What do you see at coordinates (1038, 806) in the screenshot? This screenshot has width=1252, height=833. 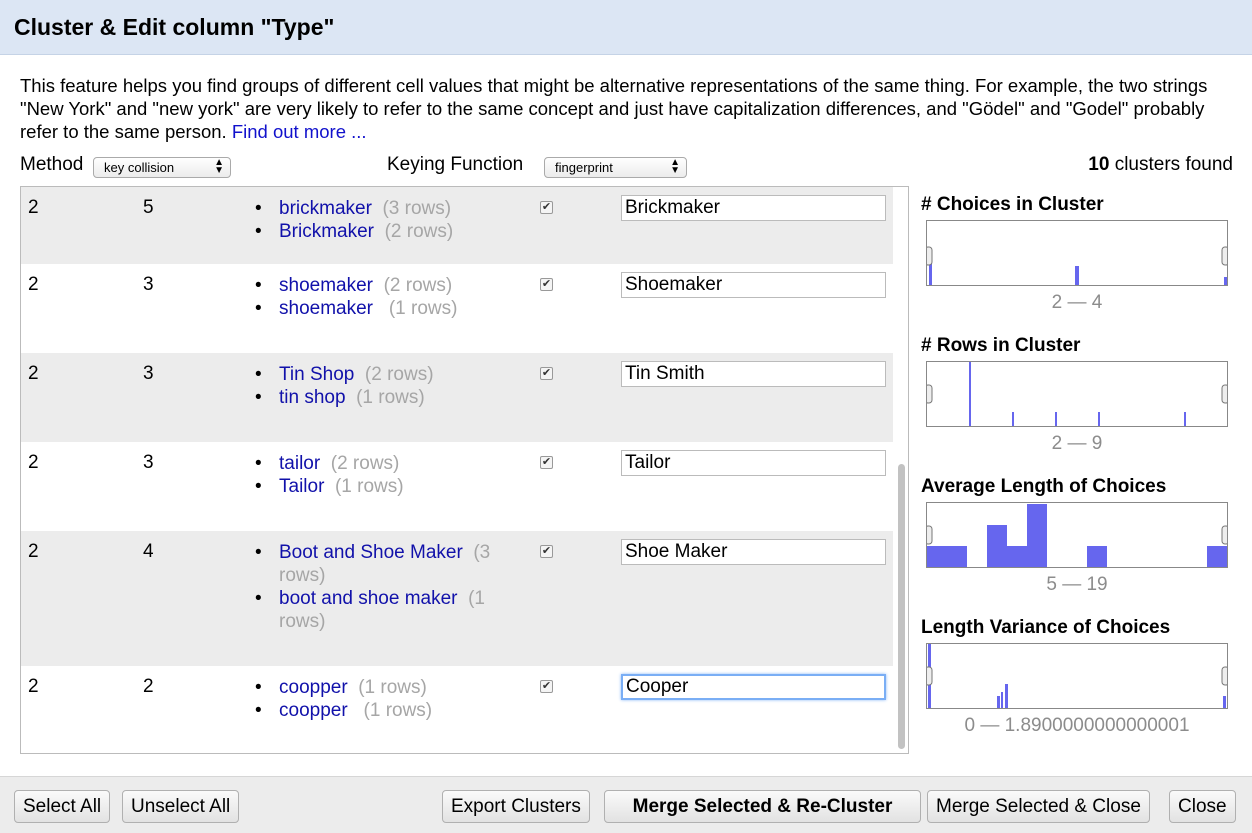 I see `merge-close-button: Merge Selected & Close` at bounding box center [1038, 806].